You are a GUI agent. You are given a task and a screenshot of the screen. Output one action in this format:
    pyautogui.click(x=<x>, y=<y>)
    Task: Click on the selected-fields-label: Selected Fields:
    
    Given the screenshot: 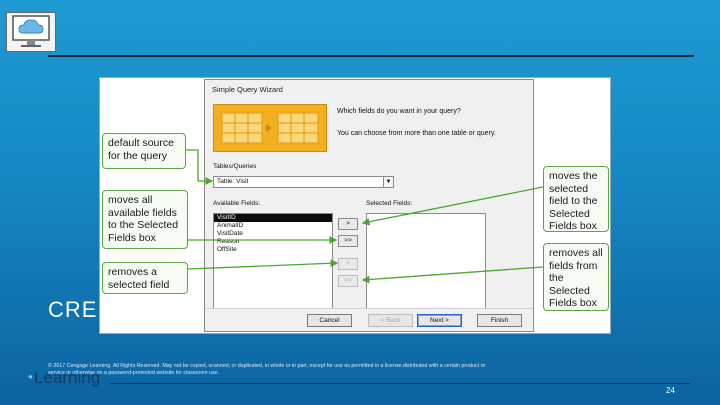 What is the action you would take?
    pyautogui.click(x=389, y=203)
    